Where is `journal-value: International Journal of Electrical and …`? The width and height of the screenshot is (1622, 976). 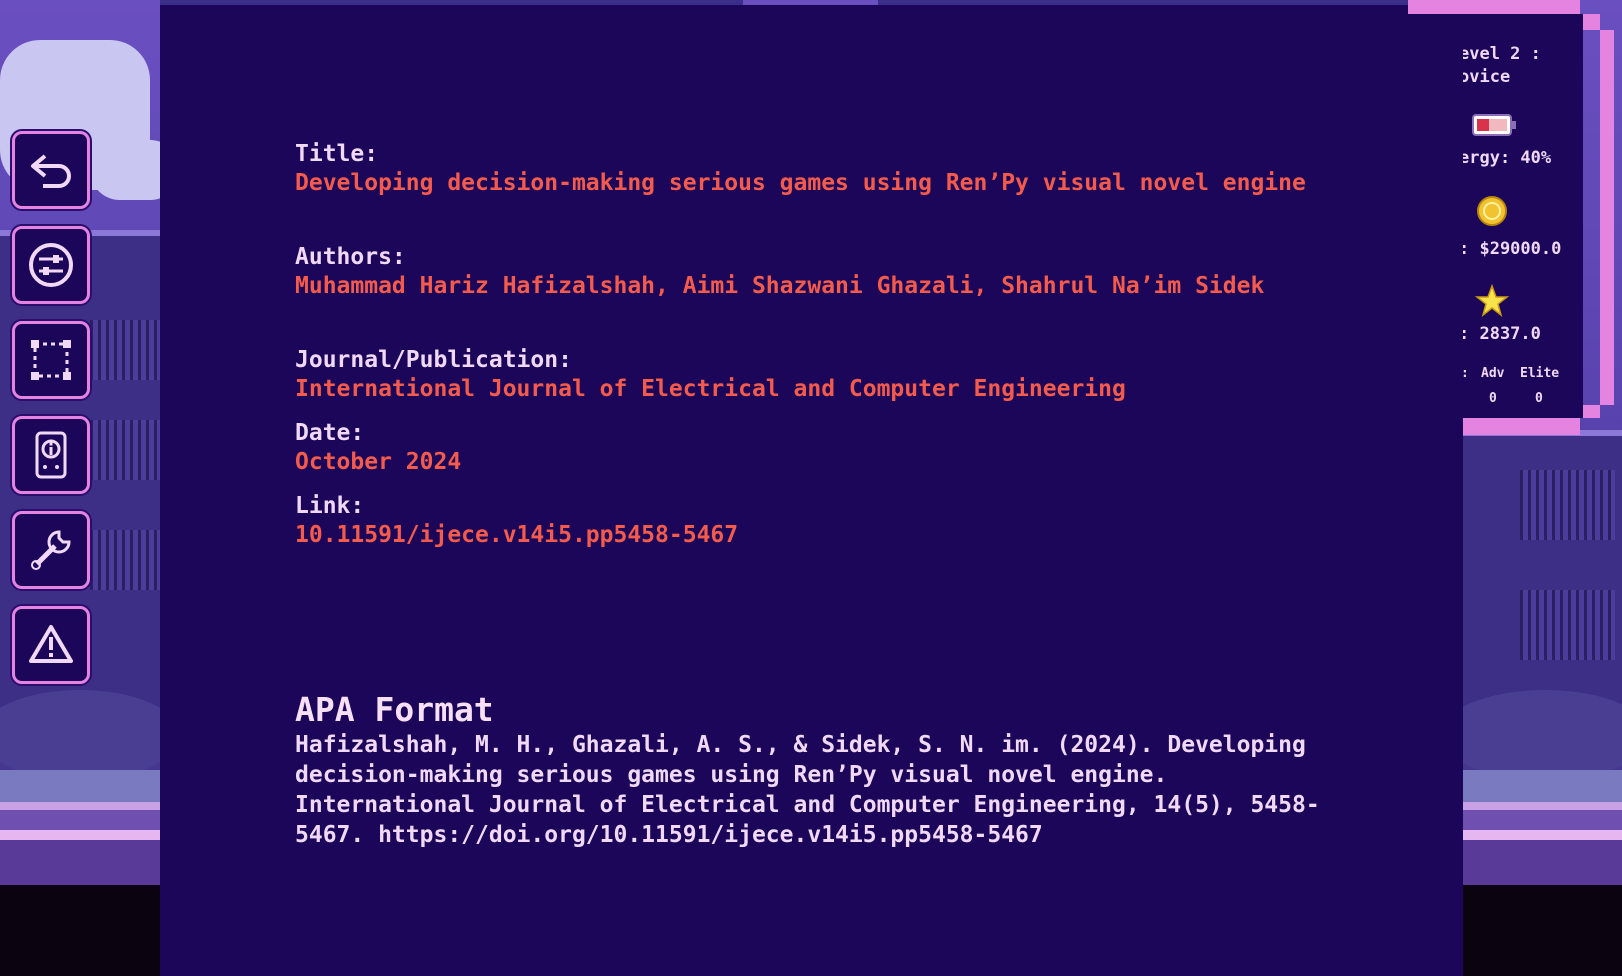
journal-value: International Journal of Electrical and … is located at coordinates (710, 389).